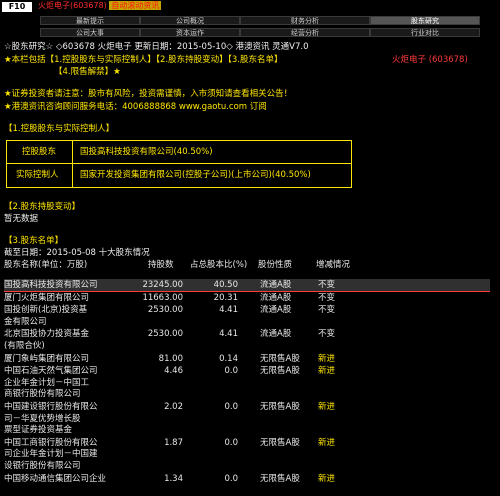  What do you see at coordinates (51, 442) in the screenshot?
I see `shareholder-name: 中国工商银行股份有限公` at bounding box center [51, 442].